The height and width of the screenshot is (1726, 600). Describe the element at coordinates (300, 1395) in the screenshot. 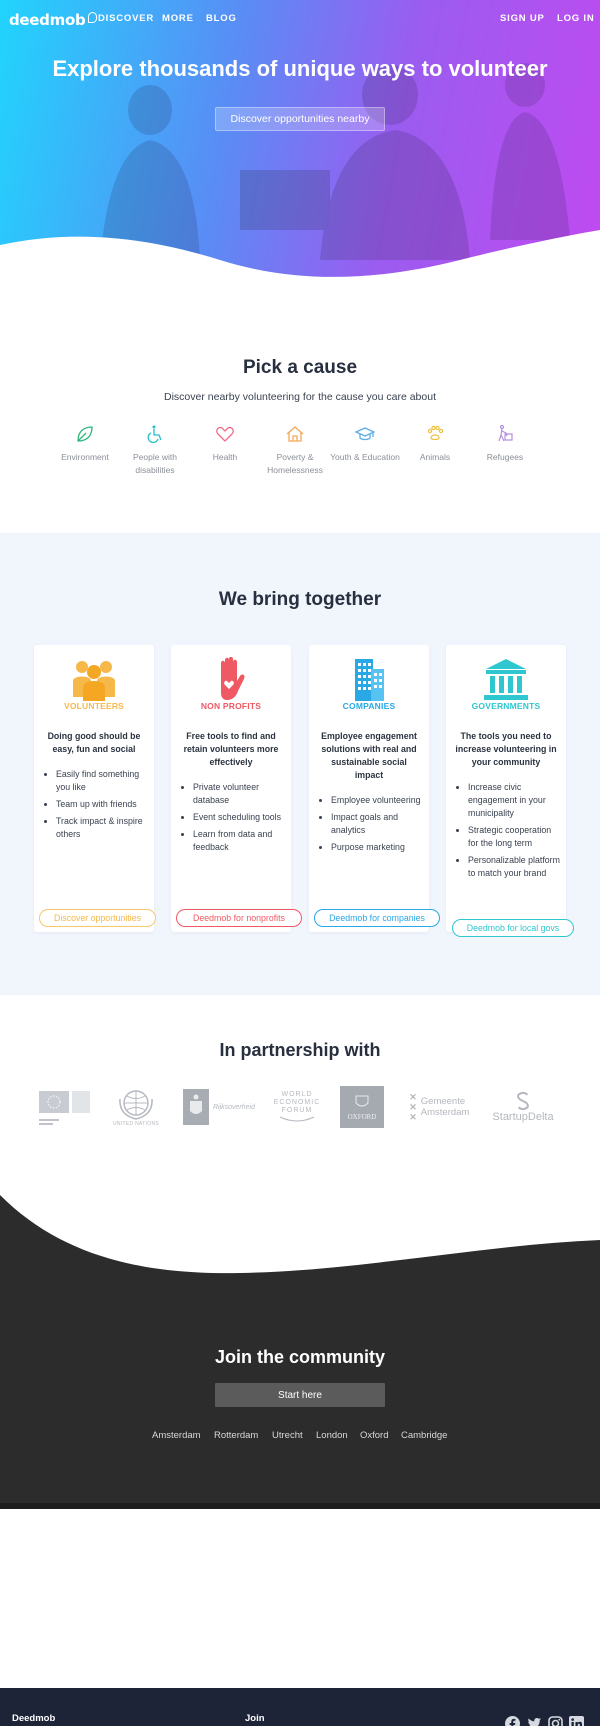

I see `start-here-button: Start here` at that location.